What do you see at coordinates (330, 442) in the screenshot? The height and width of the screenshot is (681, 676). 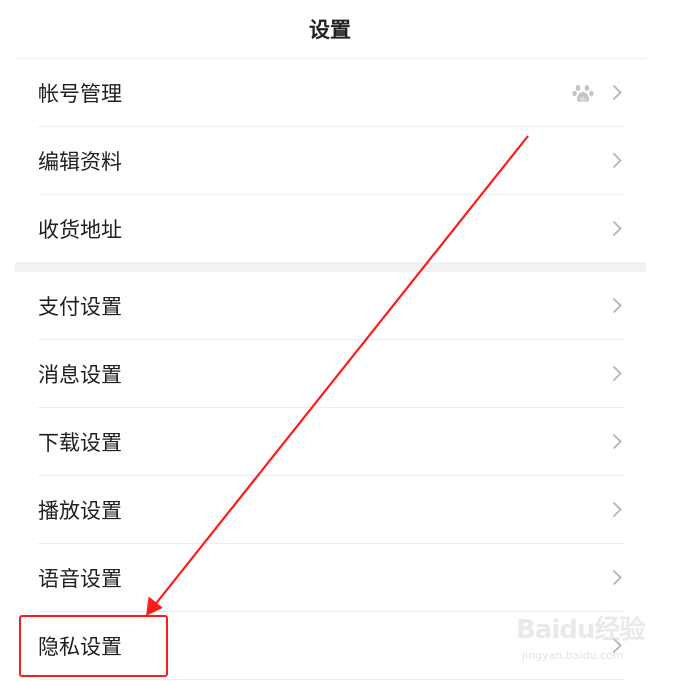 I see `settings-item-download: 下载设置` at bounding box center [330, 442].